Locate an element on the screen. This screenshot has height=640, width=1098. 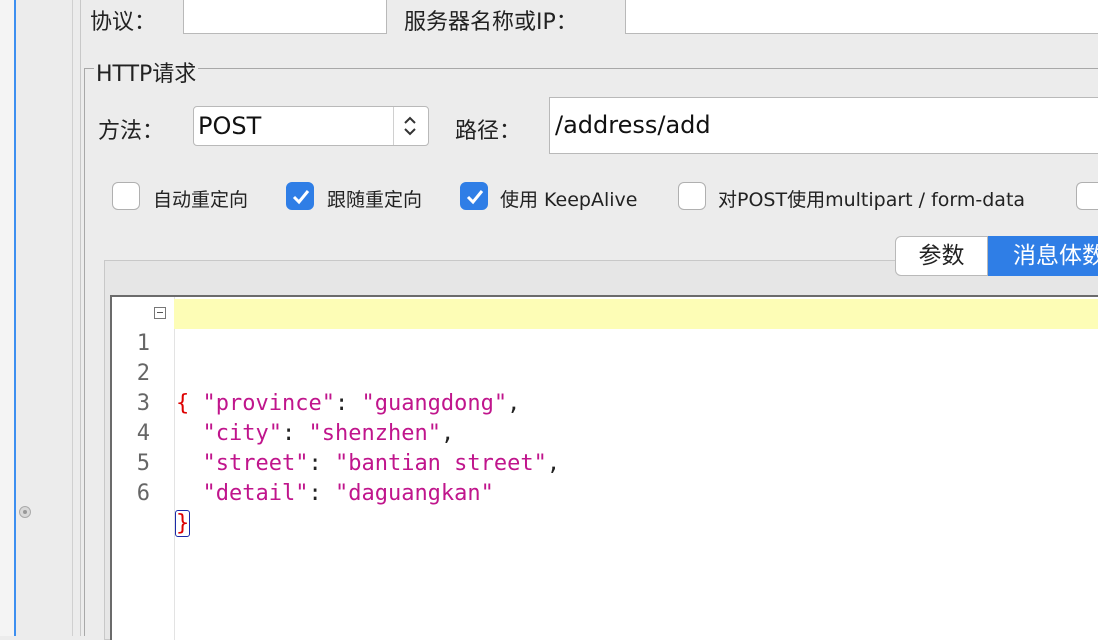
code-text: "detail": "daguangkan" is located at coordinates (335, 494).